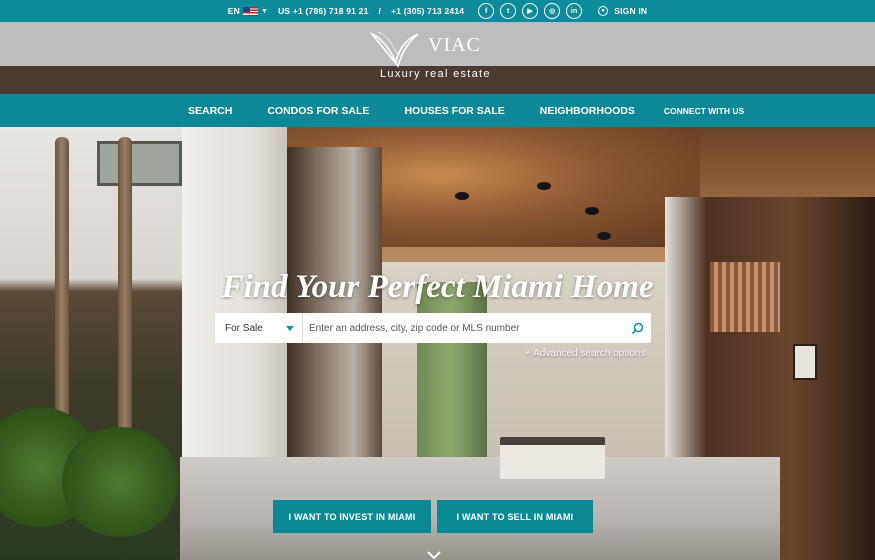 The image size is (875, 560). What do you see at coordinates (394, 49) in the screenshot?
I see `logo-swoosh-icon` at bounding box center [394, 49].